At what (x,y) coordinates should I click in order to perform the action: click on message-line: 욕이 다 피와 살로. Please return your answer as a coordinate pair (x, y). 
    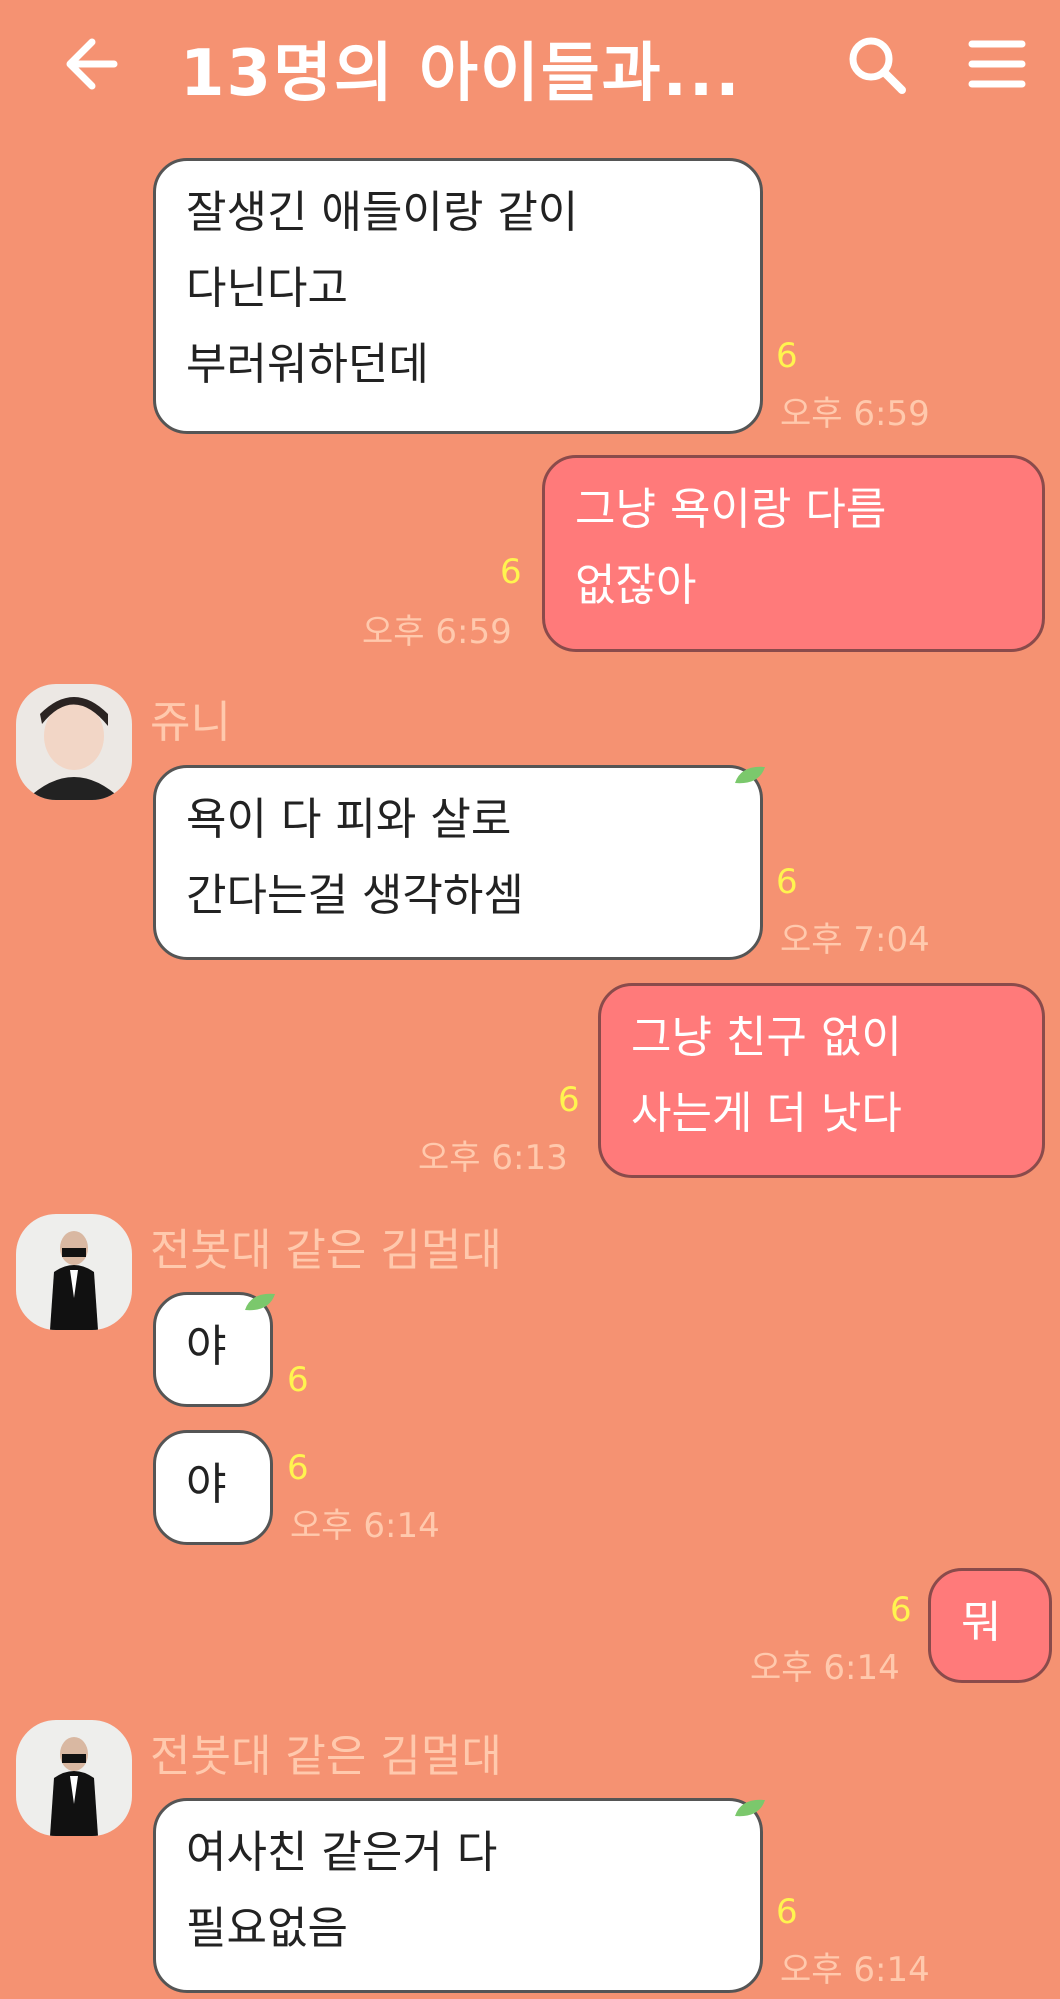
    Looking at the image, I should click on (349, 819).